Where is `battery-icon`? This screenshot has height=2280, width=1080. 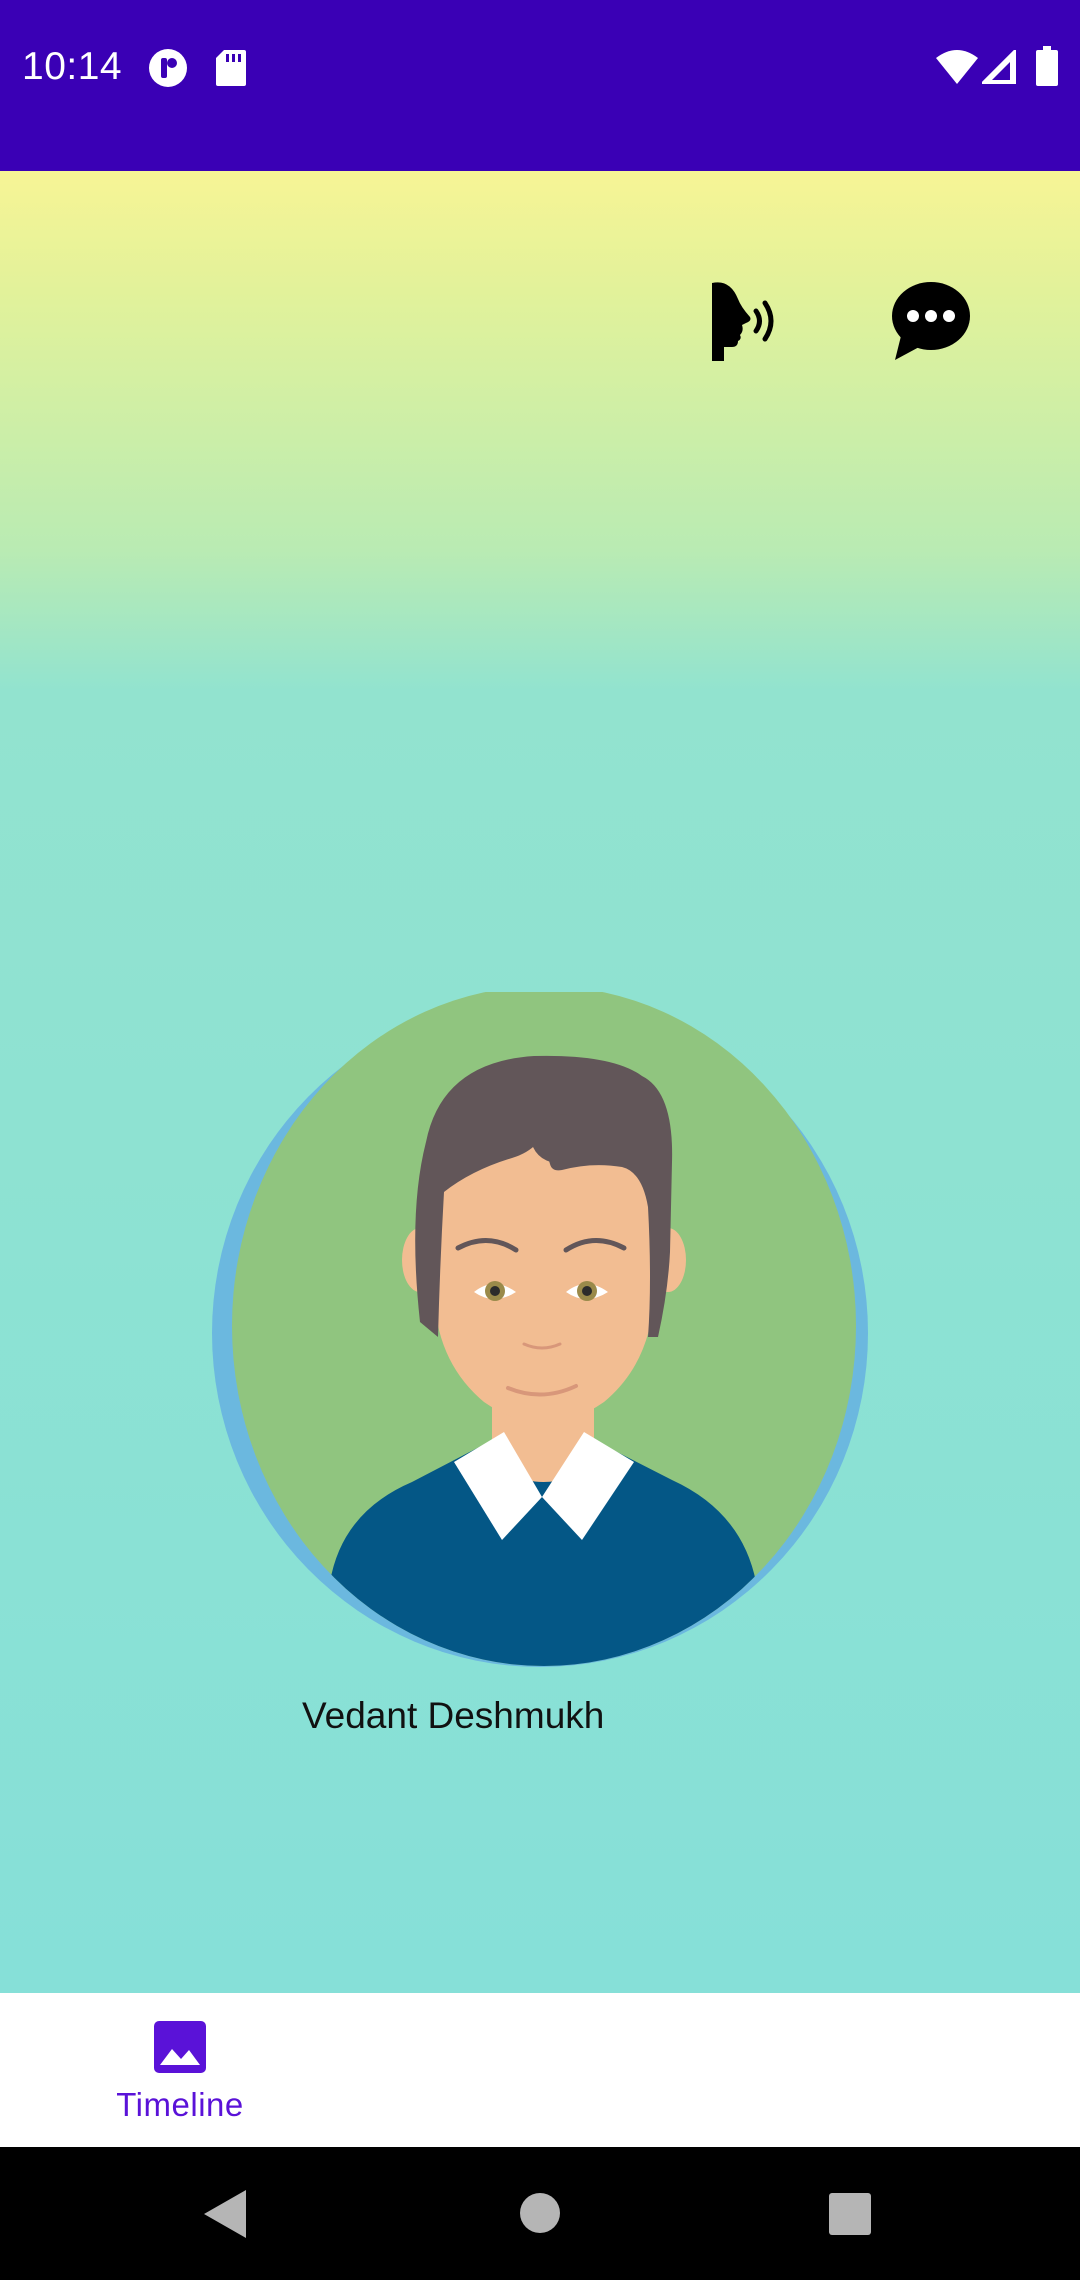
battery-icon is located at coordinates (1047, 66).